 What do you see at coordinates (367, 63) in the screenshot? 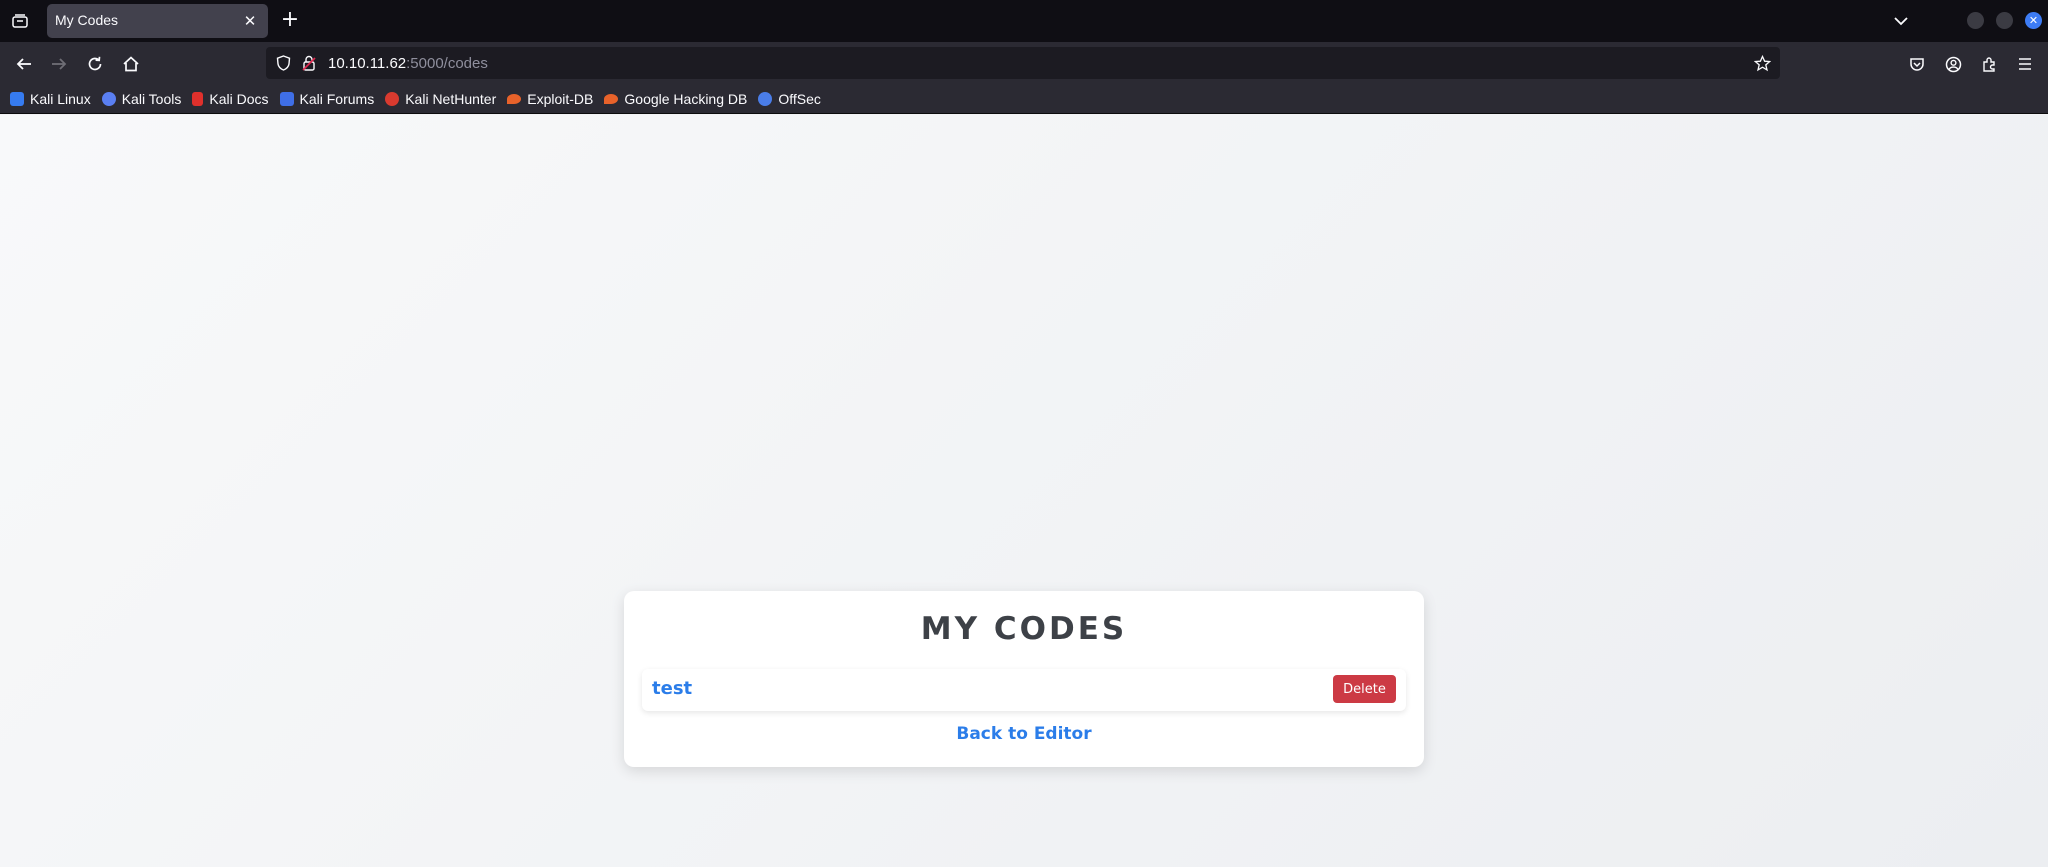
I see `url-host: 10.10.11.62` at bounding box center [367, 63].